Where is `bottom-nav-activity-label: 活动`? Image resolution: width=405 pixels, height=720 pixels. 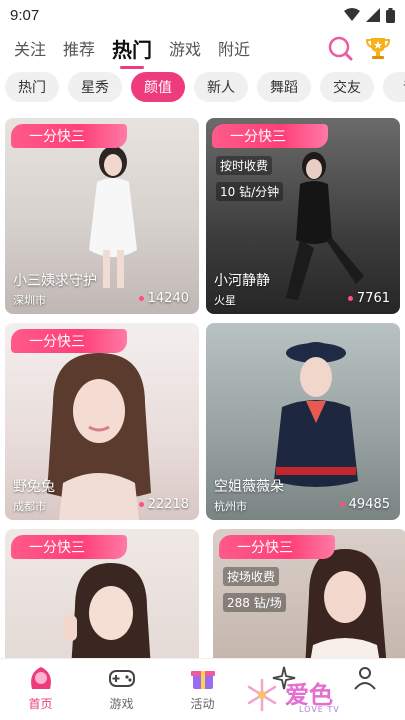
bottom-nav-activity-label: 活动 is located at coordinates (202, 704).